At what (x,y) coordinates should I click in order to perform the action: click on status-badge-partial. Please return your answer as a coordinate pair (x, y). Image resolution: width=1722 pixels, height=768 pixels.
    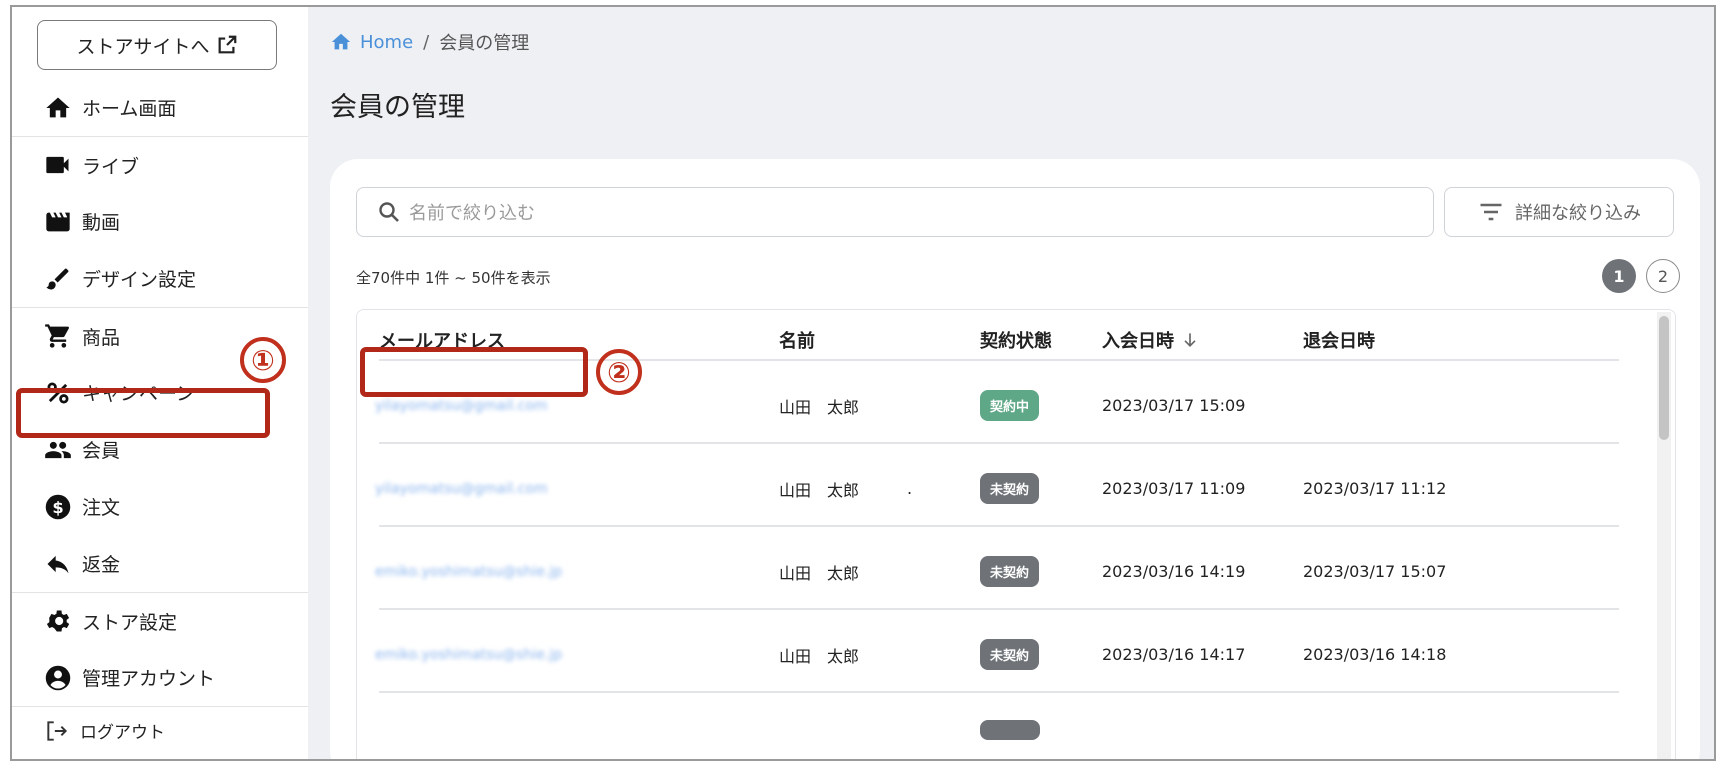
    Looking at the image, I should click on (1010, 730).